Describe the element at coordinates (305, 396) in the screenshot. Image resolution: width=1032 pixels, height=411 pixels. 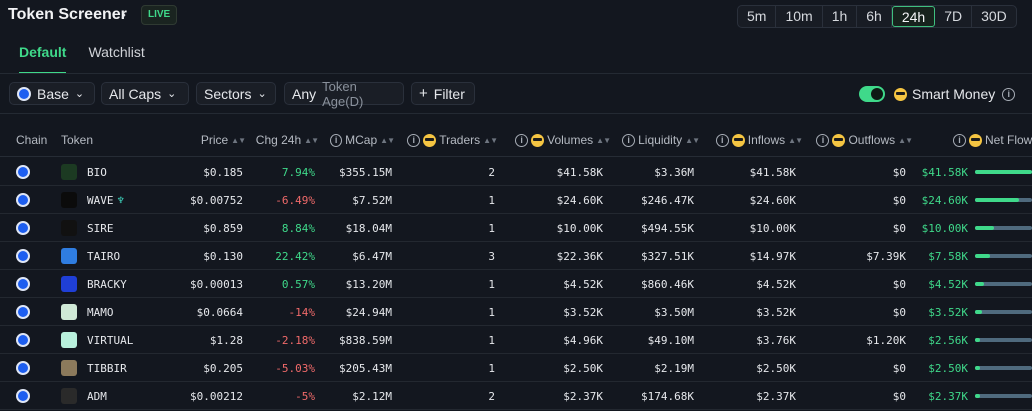
I see `cell-chg: -5%` at that location.